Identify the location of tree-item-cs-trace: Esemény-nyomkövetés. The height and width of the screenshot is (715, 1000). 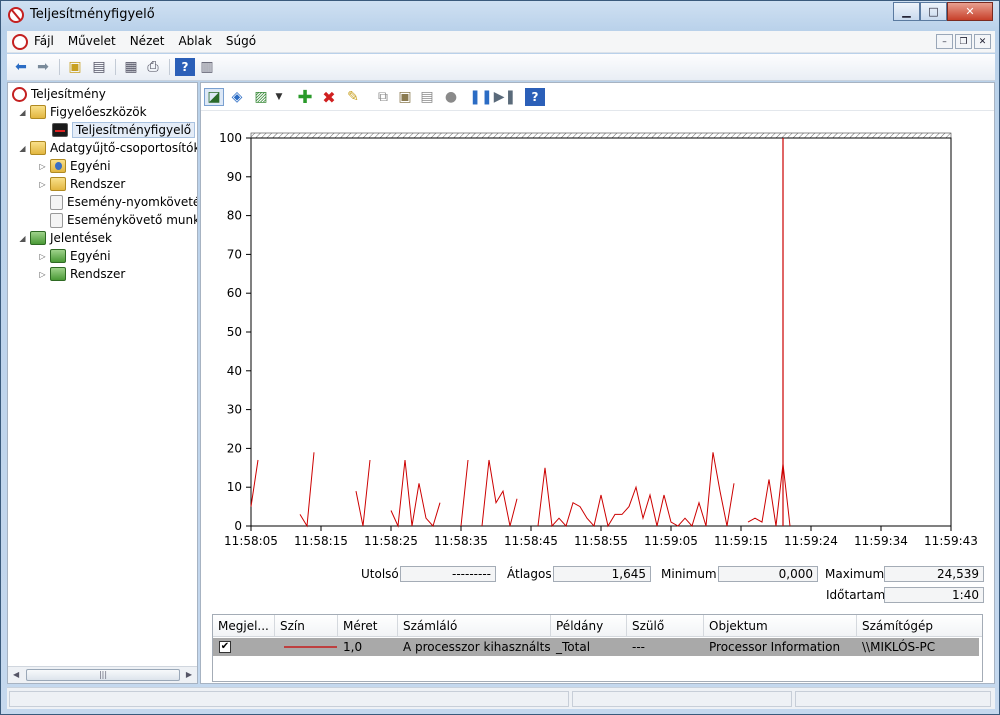
(123, 202).